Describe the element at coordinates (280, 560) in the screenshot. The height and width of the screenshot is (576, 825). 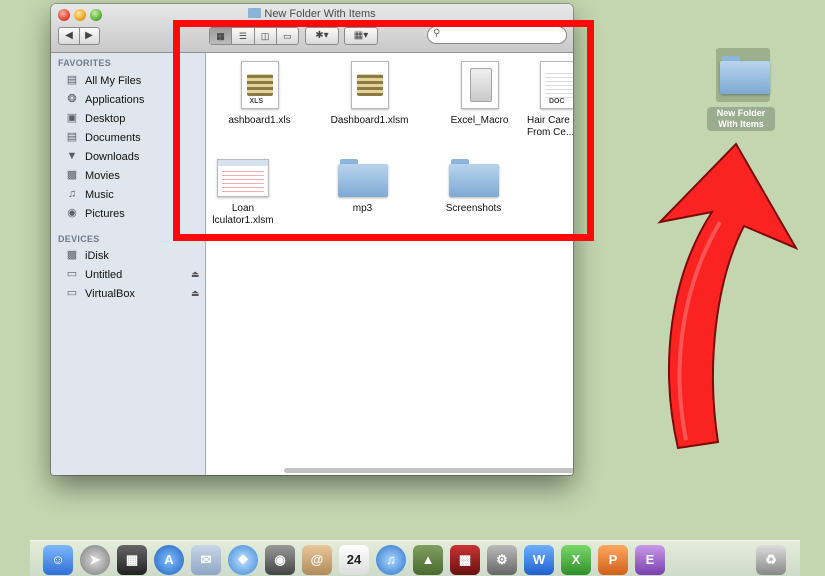
I see `facetime-icon: ◉` at that location.